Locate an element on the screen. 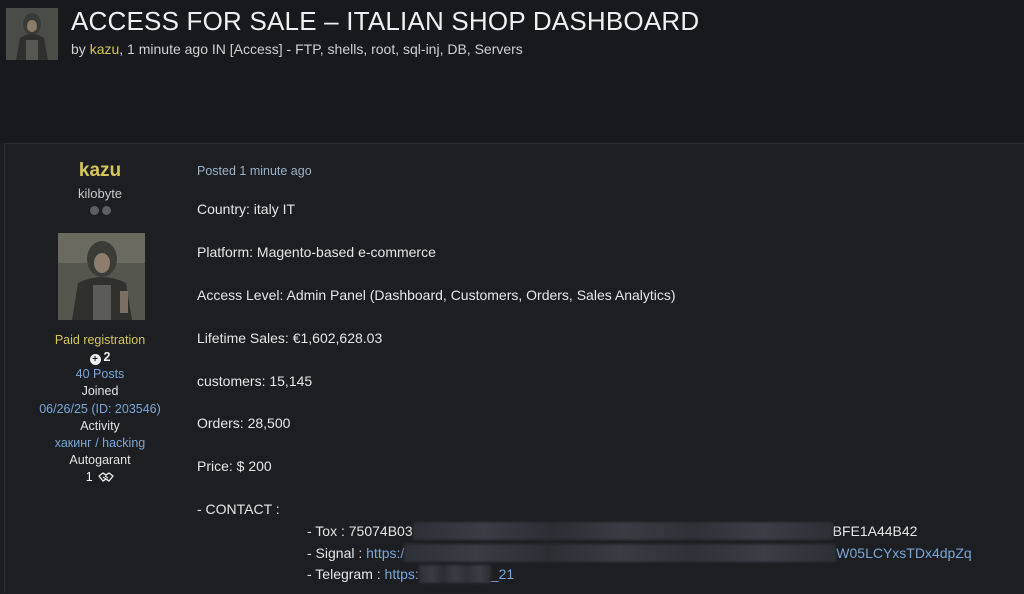 This screenshot has width=1024, height=594. meta-by: by is located at coordinates (80, 49).